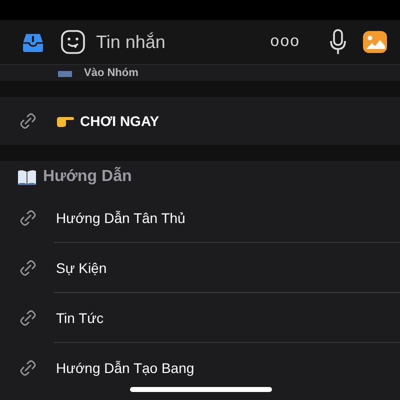 The image size is (400, 400). I want to click on link-label: Hướng Dẫn Tạo Bang, so click(125, 368).